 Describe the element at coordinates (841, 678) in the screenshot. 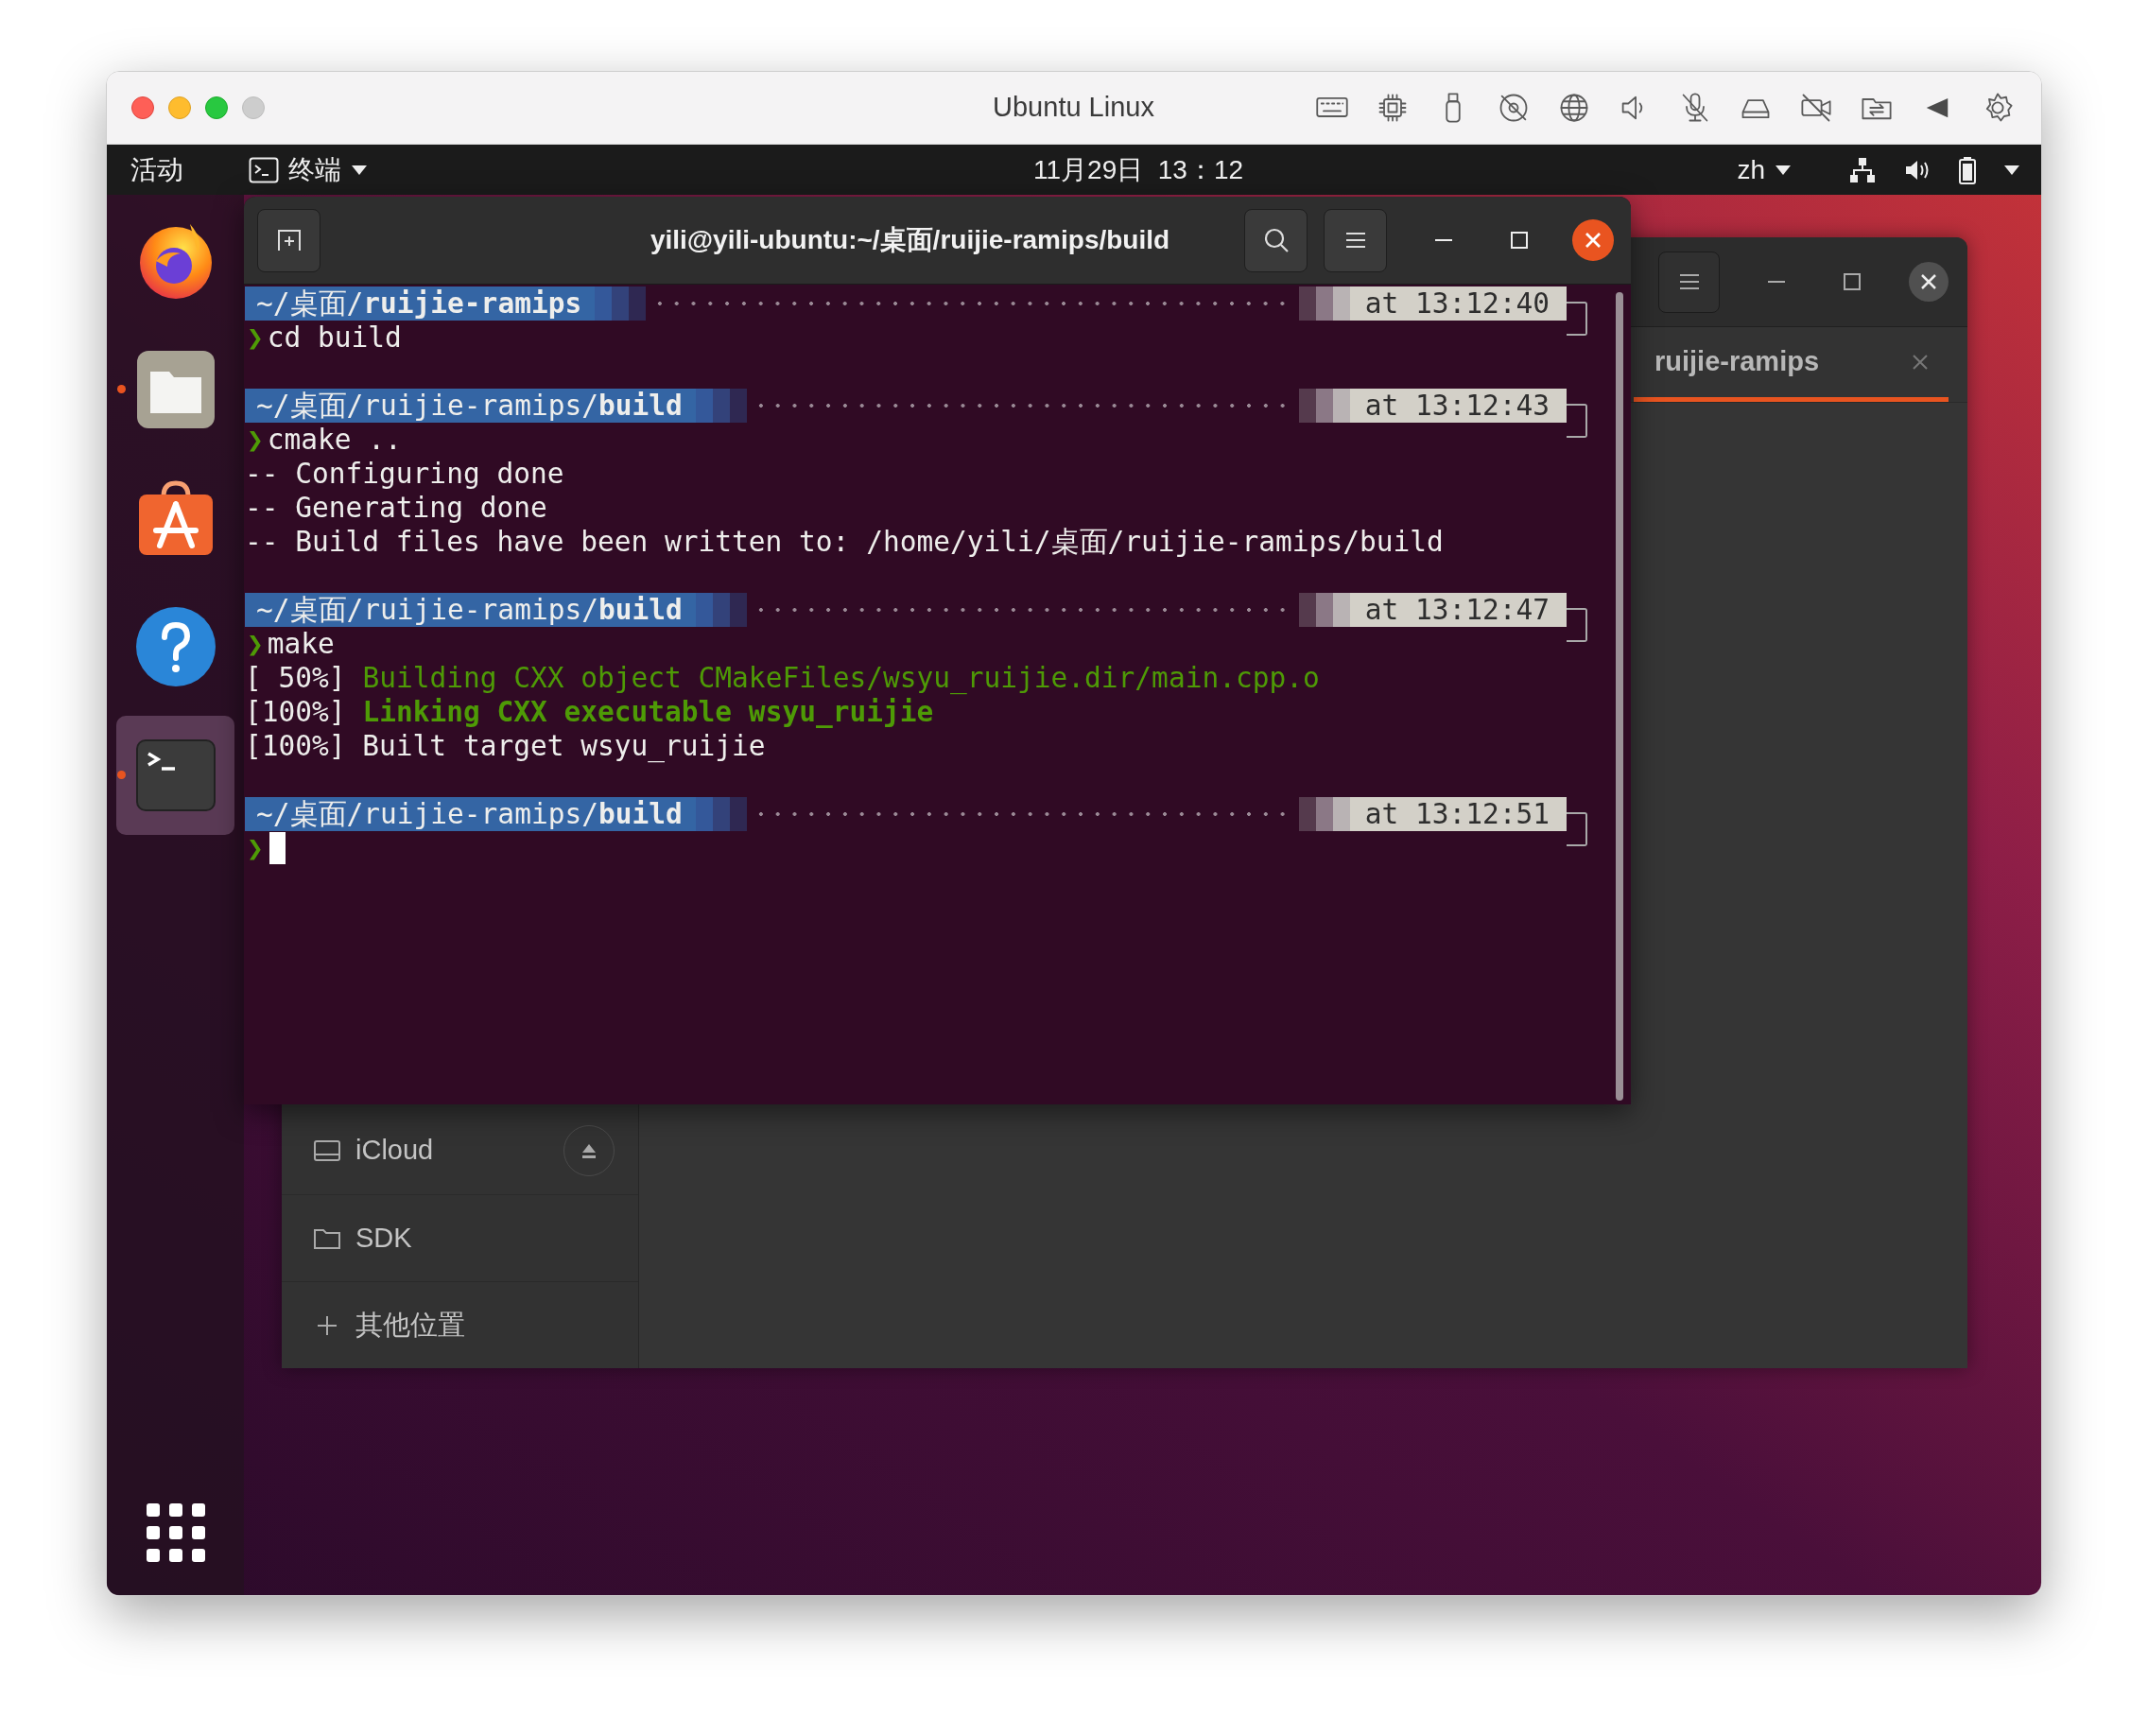

I see `output-line: Building CXX object CMakeFiles/wsyu_ruijie.dir/main.cpp.o` at that location.